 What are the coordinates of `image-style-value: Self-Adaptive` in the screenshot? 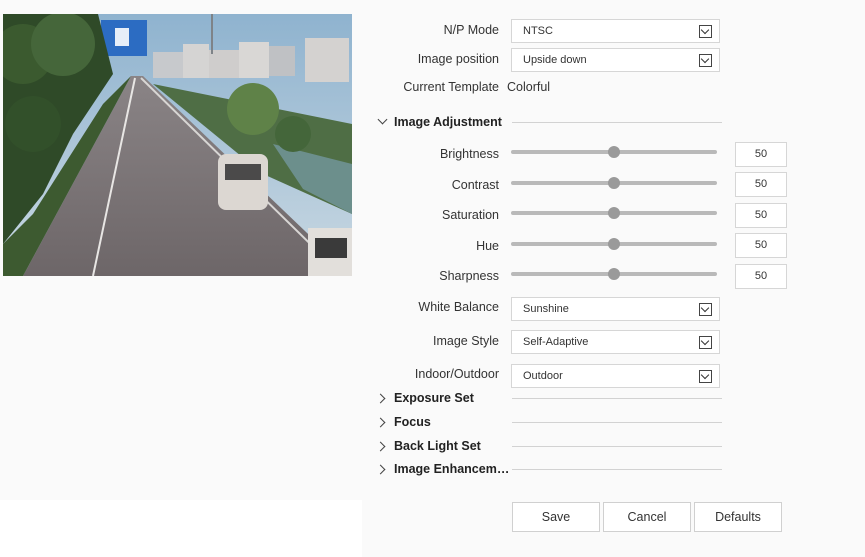 It's located at (556, 342).